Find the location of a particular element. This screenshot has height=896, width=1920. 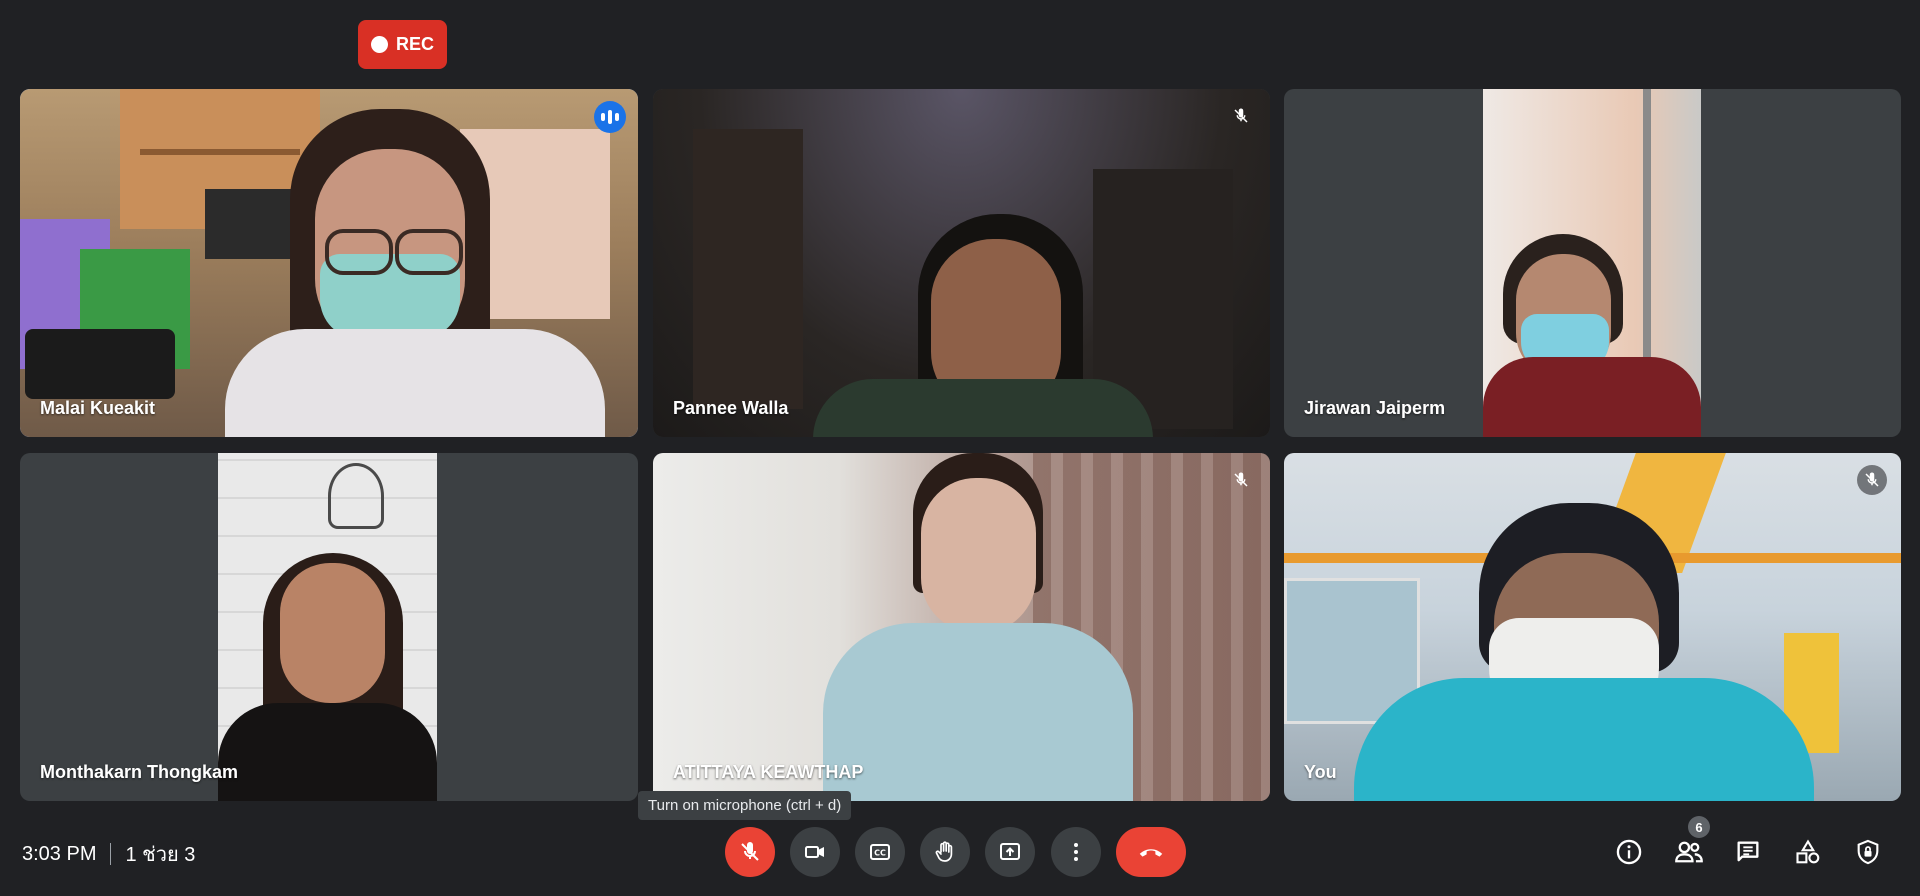

camera-toggle-button is located at coordinates (815, 852).